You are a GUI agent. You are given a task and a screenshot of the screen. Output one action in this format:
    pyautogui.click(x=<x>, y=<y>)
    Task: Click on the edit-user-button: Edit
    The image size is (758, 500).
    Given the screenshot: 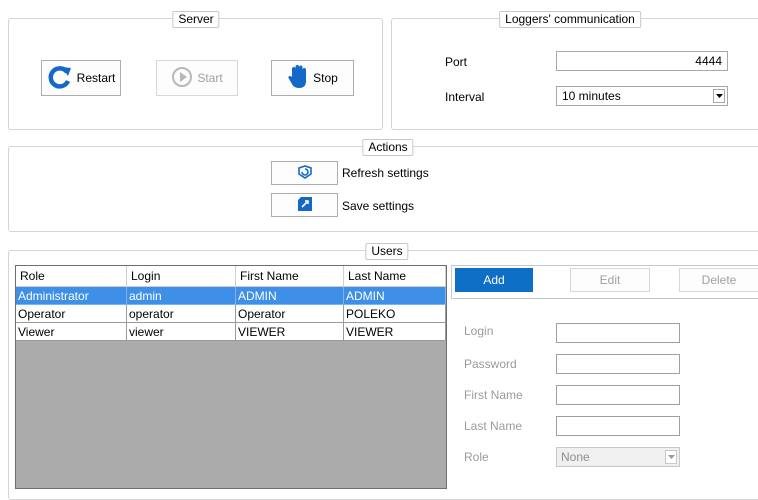 What is the action you would take?
    pyautogui.click(x=610, y=280)
    